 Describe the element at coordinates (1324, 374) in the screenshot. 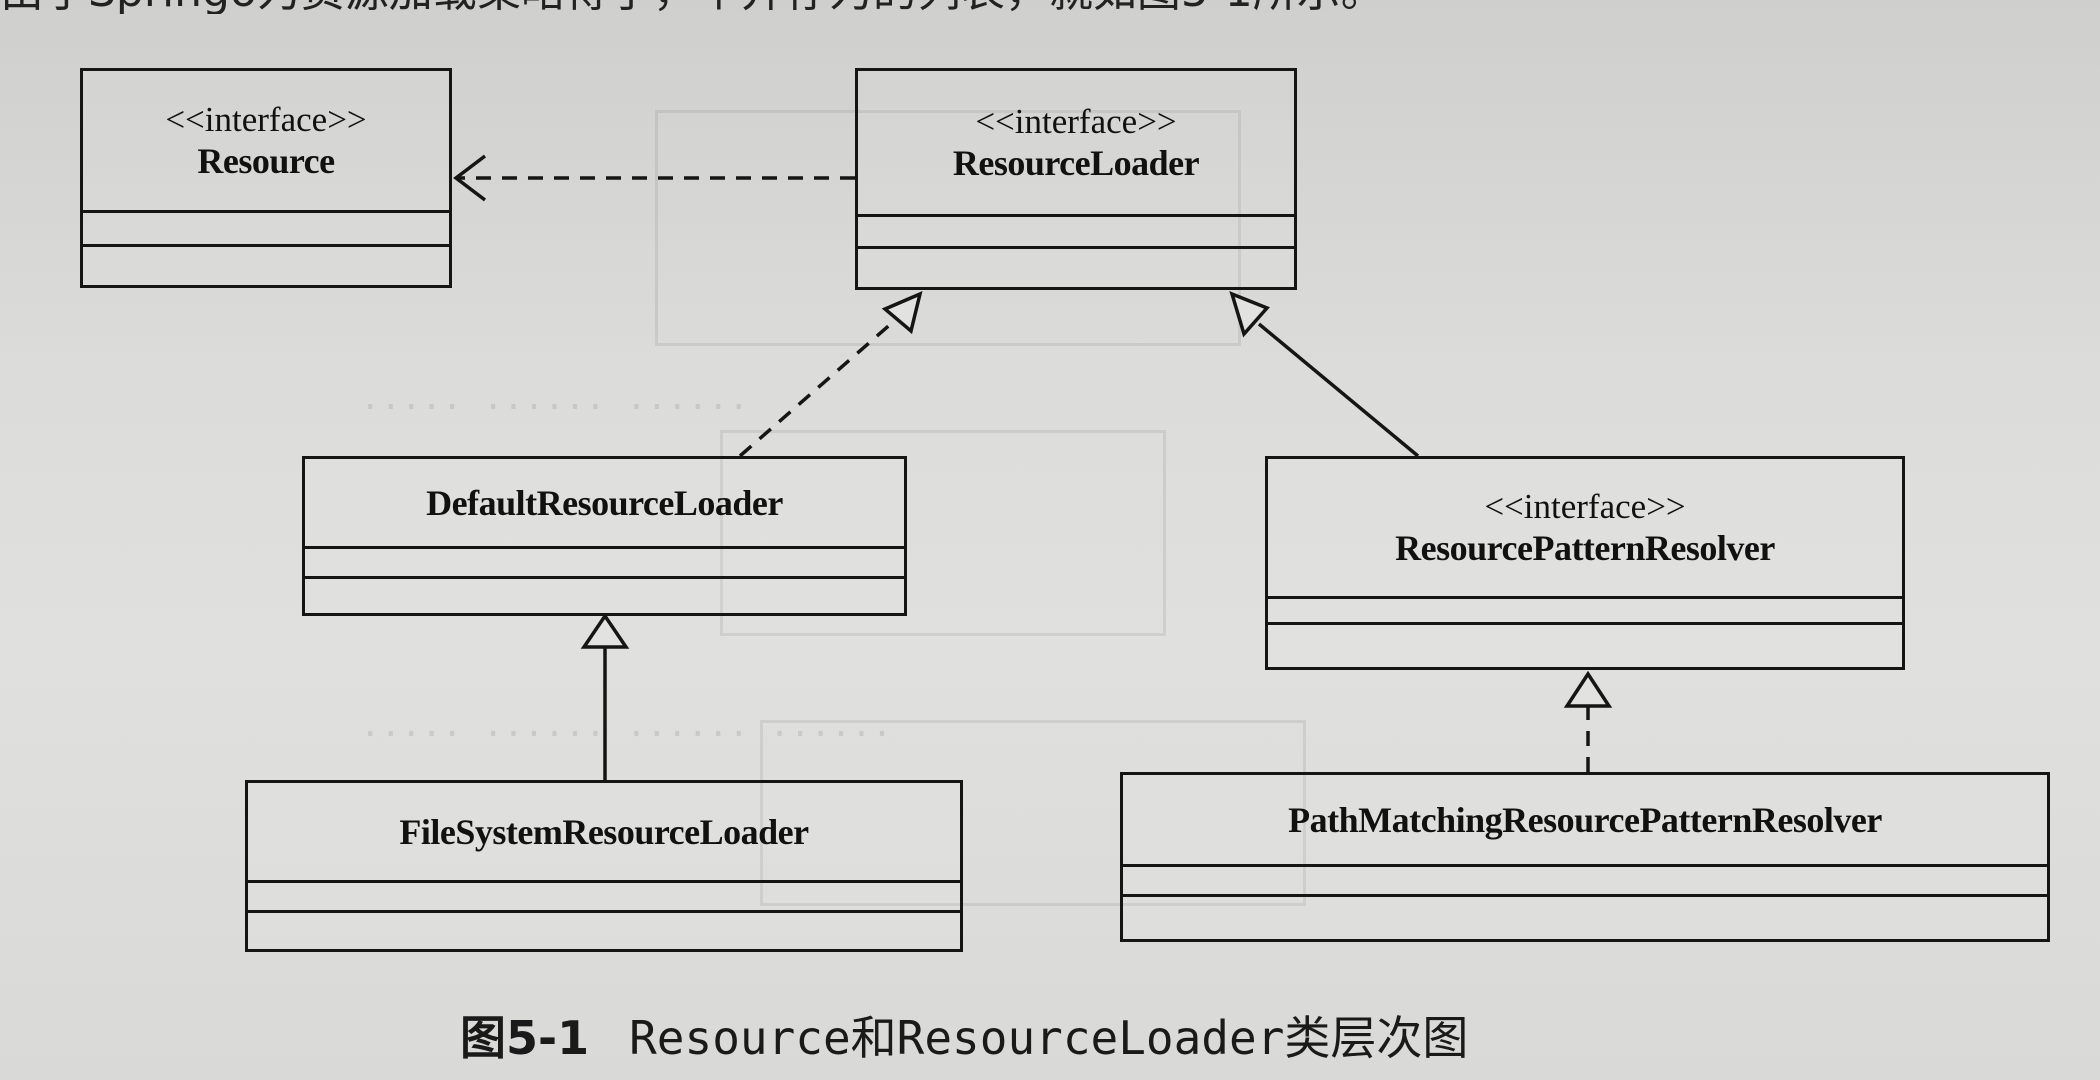

I see `generalization-pattern-resolver-to-resource-loader` at that location.